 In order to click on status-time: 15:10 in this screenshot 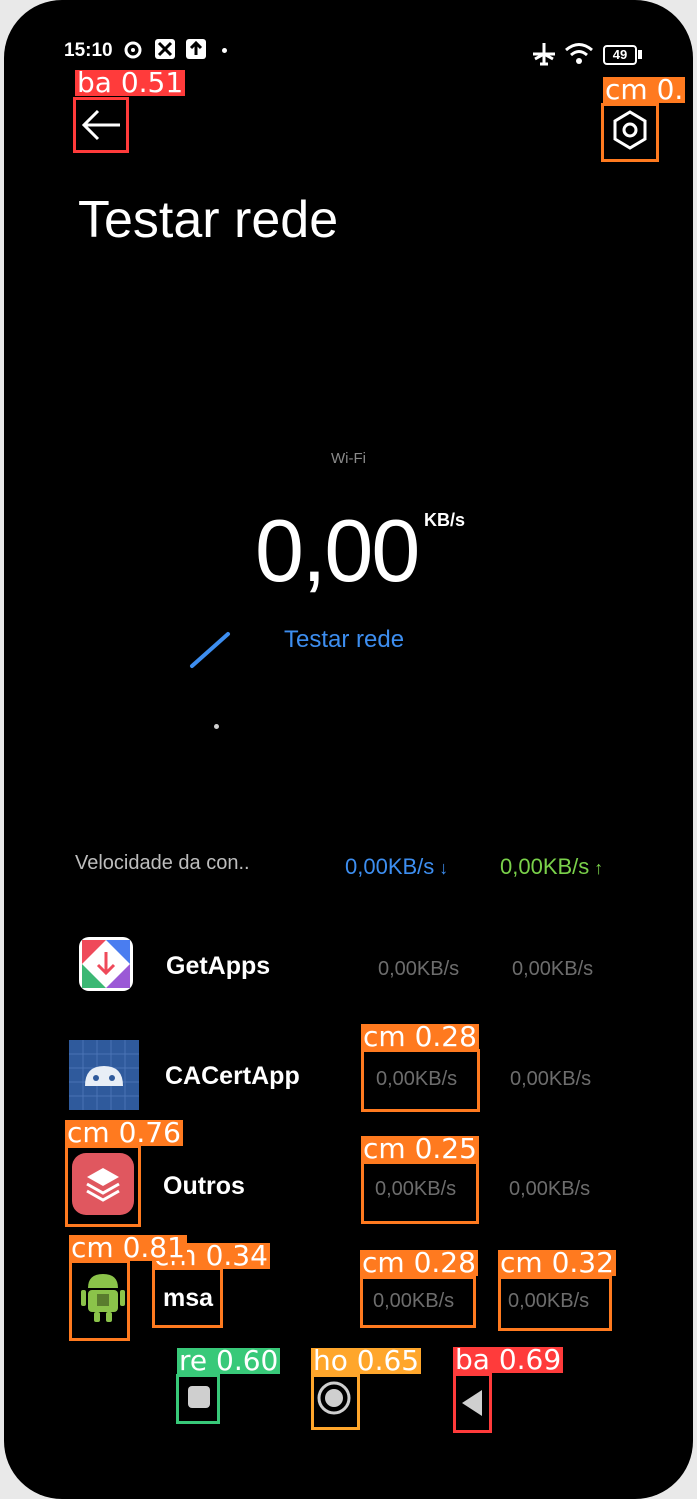, I will do `click(88, 50)`.